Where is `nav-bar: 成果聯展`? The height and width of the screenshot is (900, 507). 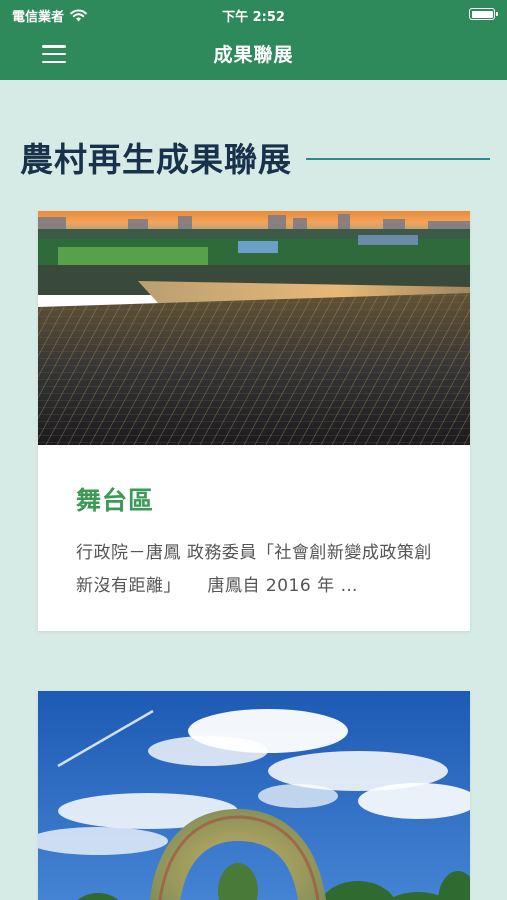
nav-bar: 成果聯展 is located at coordinates (253, 54).